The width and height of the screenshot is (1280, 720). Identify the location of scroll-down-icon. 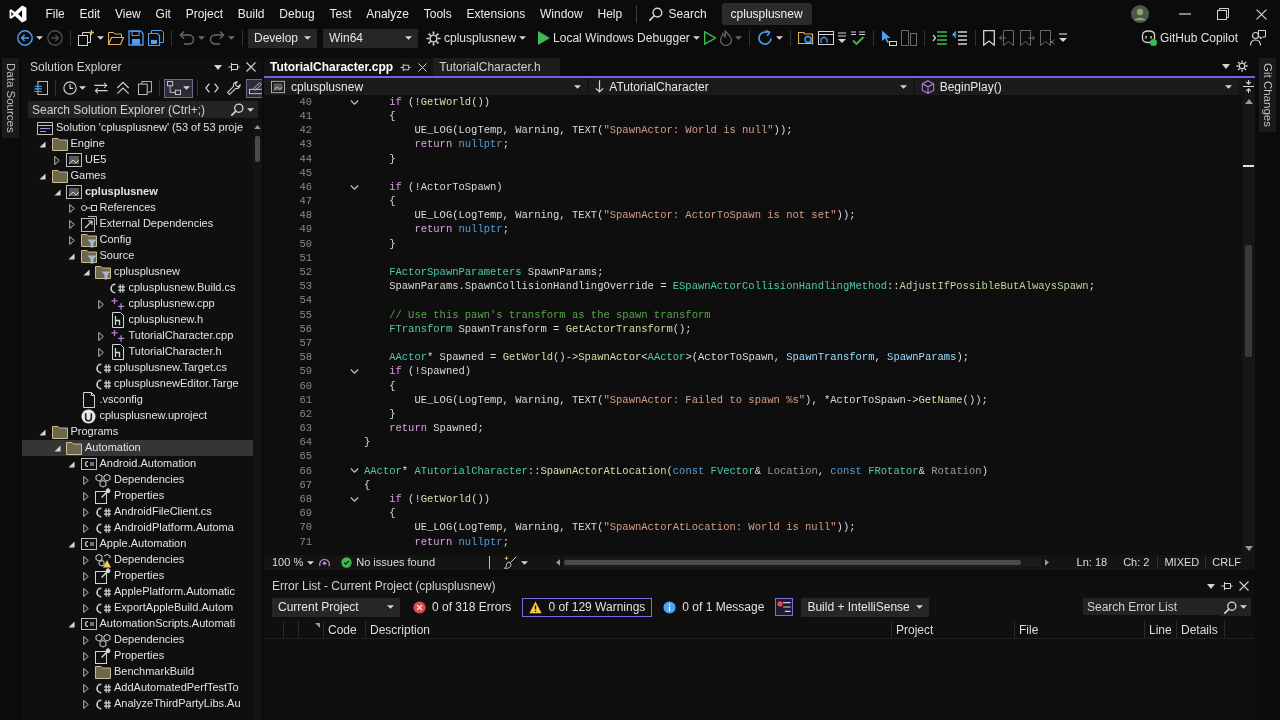
(1248, 548).